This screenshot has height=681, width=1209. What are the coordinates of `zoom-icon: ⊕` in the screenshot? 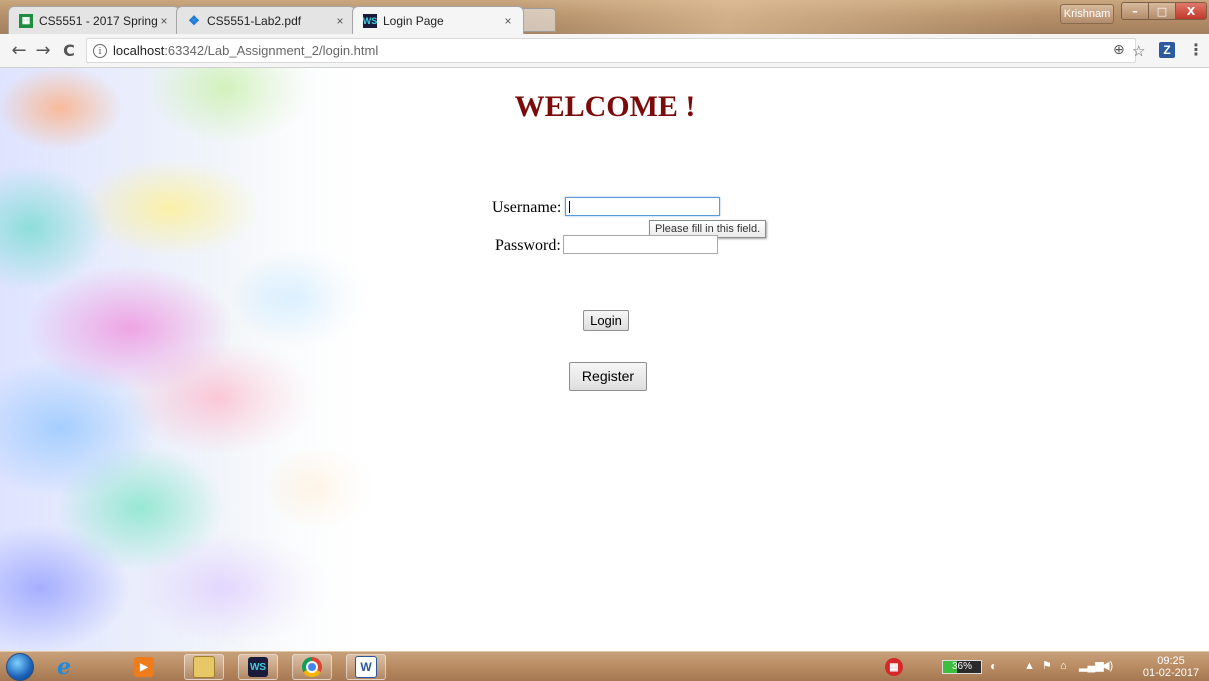 It's located at (1119, 50).